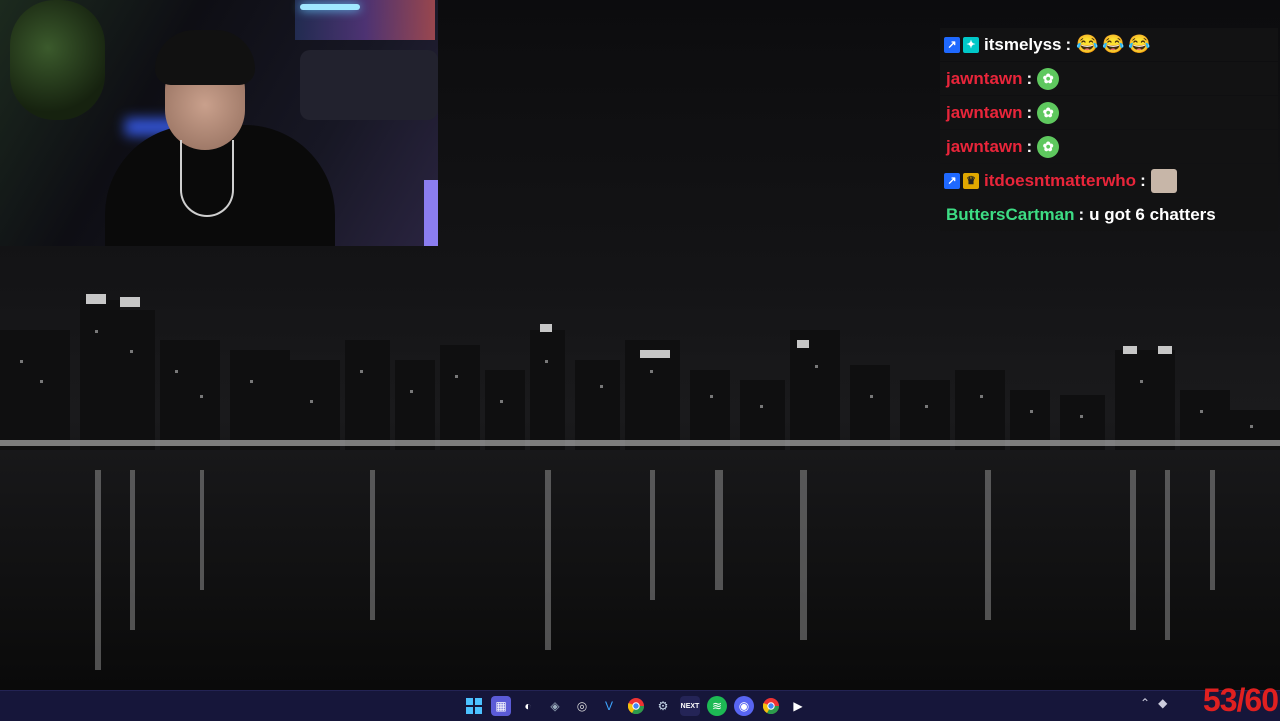 This screenshot has height=721, width=1280. Describe the element at coordinates (1162, 703) in the screenshot. I see `network-icon: ◆` at that location.